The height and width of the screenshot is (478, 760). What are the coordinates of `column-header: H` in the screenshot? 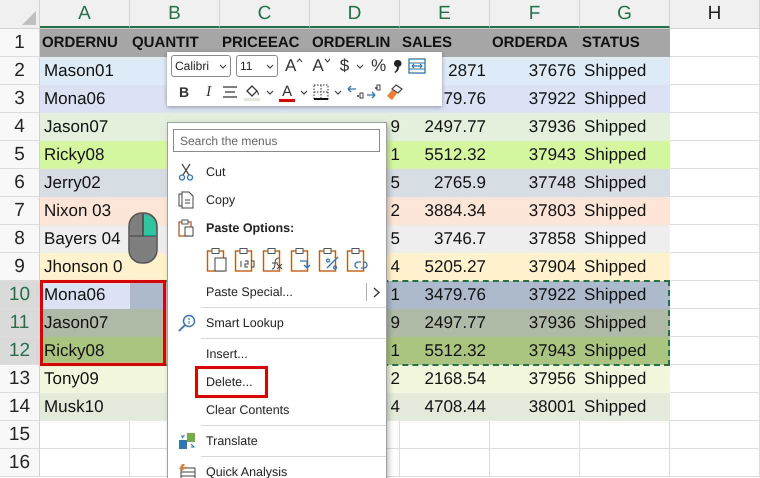 It's located at (715, 14).